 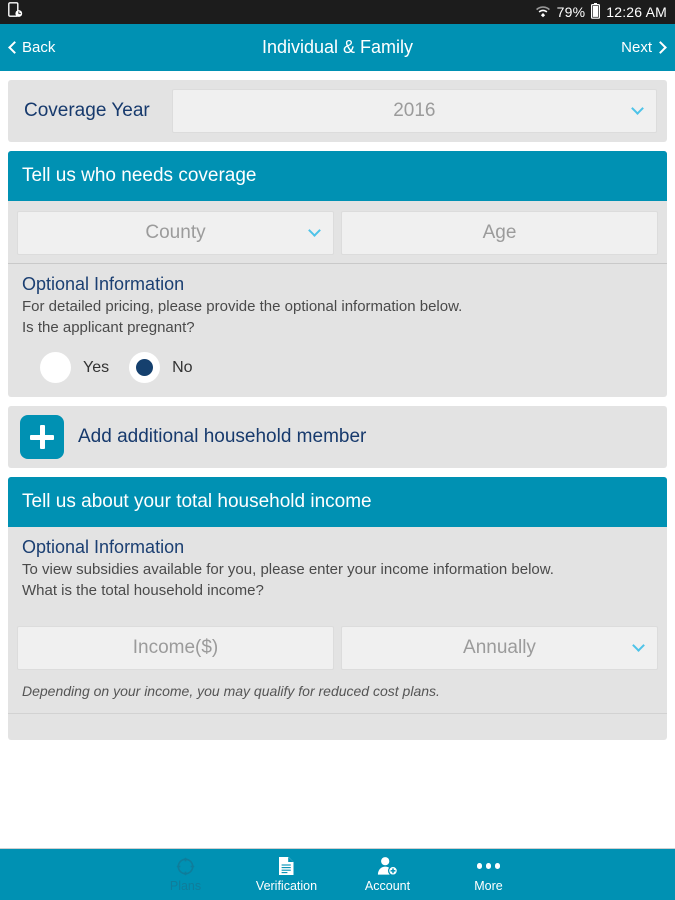 I want to click on page-title: Individual & Family, so click(x=337, y=47).